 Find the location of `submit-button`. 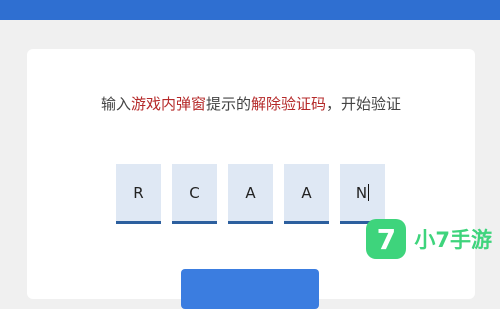

submit-button is located at coordinates (250, 289).